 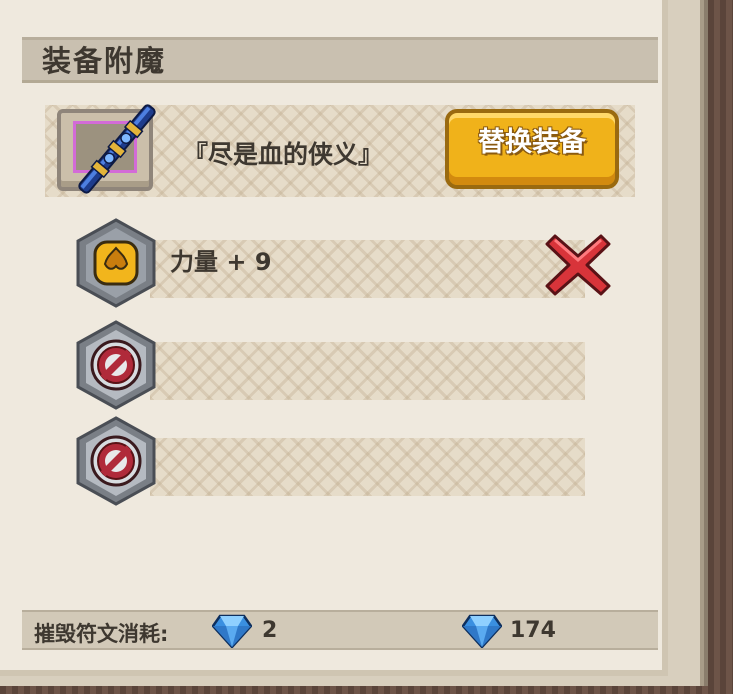 I want to click on panel-title: 装备附魔, so click(x=104, y=61).